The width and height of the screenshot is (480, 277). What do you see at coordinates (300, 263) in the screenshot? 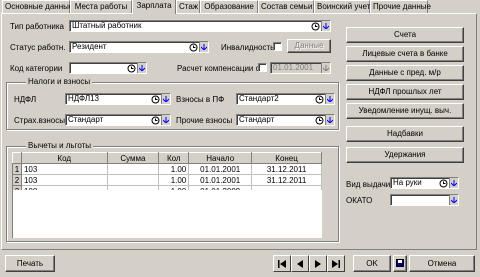
I see `previous-record-icon` at bounding box center [300, 263].